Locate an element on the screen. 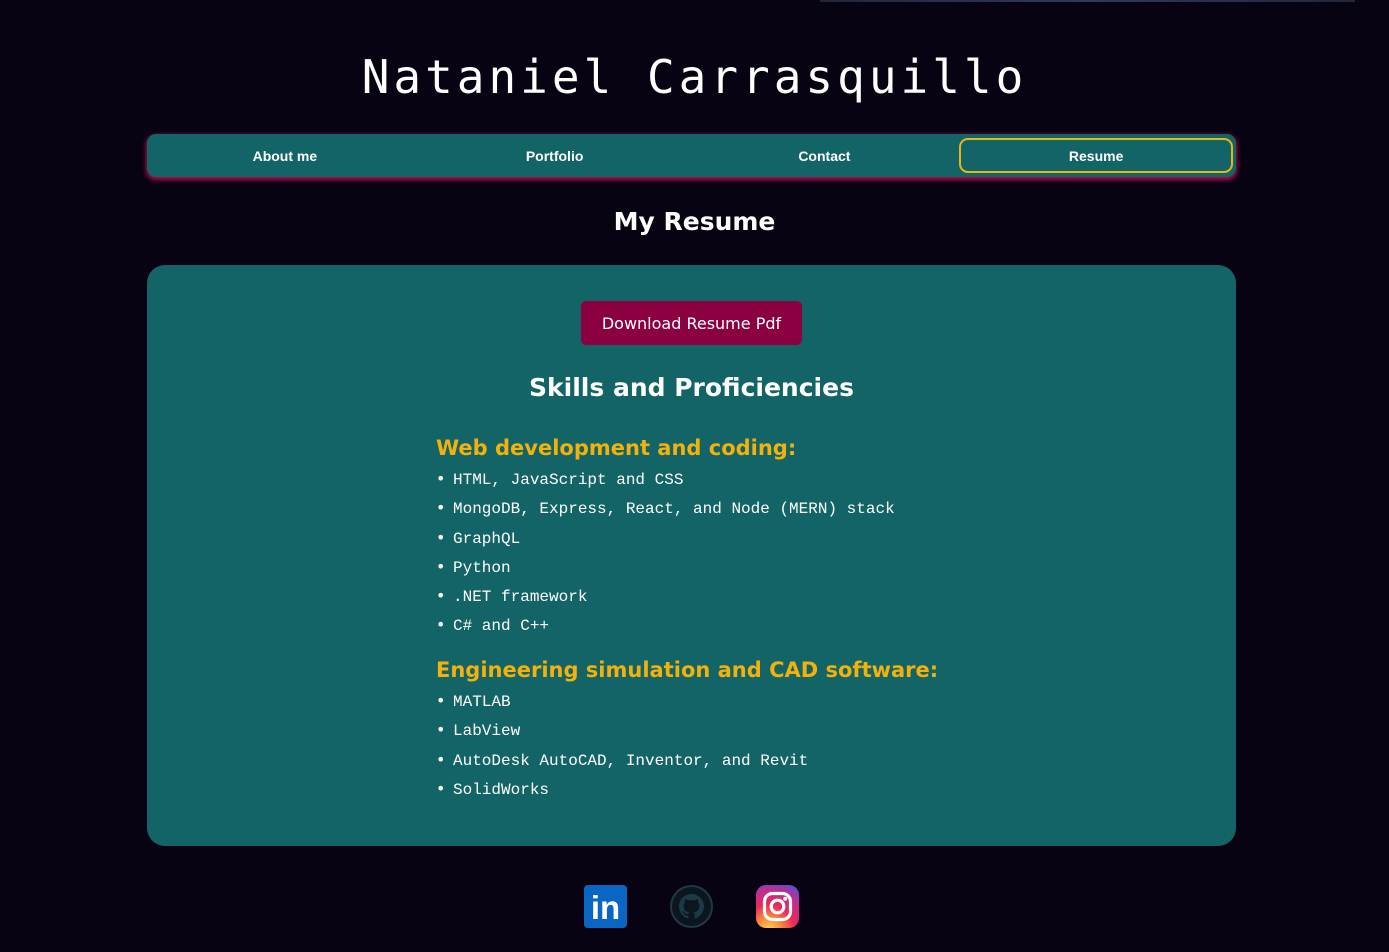  list-item: • .NET framework is located at coordinates (665, 596).